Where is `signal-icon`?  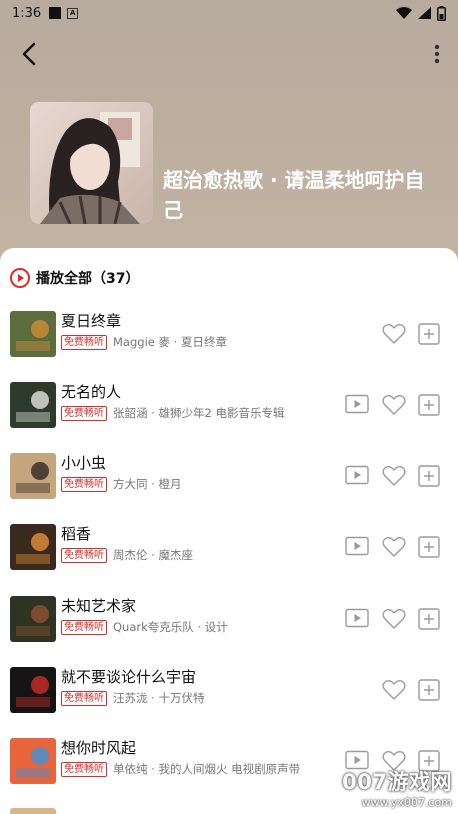 signal-icon is located at coordinates (424, 13).